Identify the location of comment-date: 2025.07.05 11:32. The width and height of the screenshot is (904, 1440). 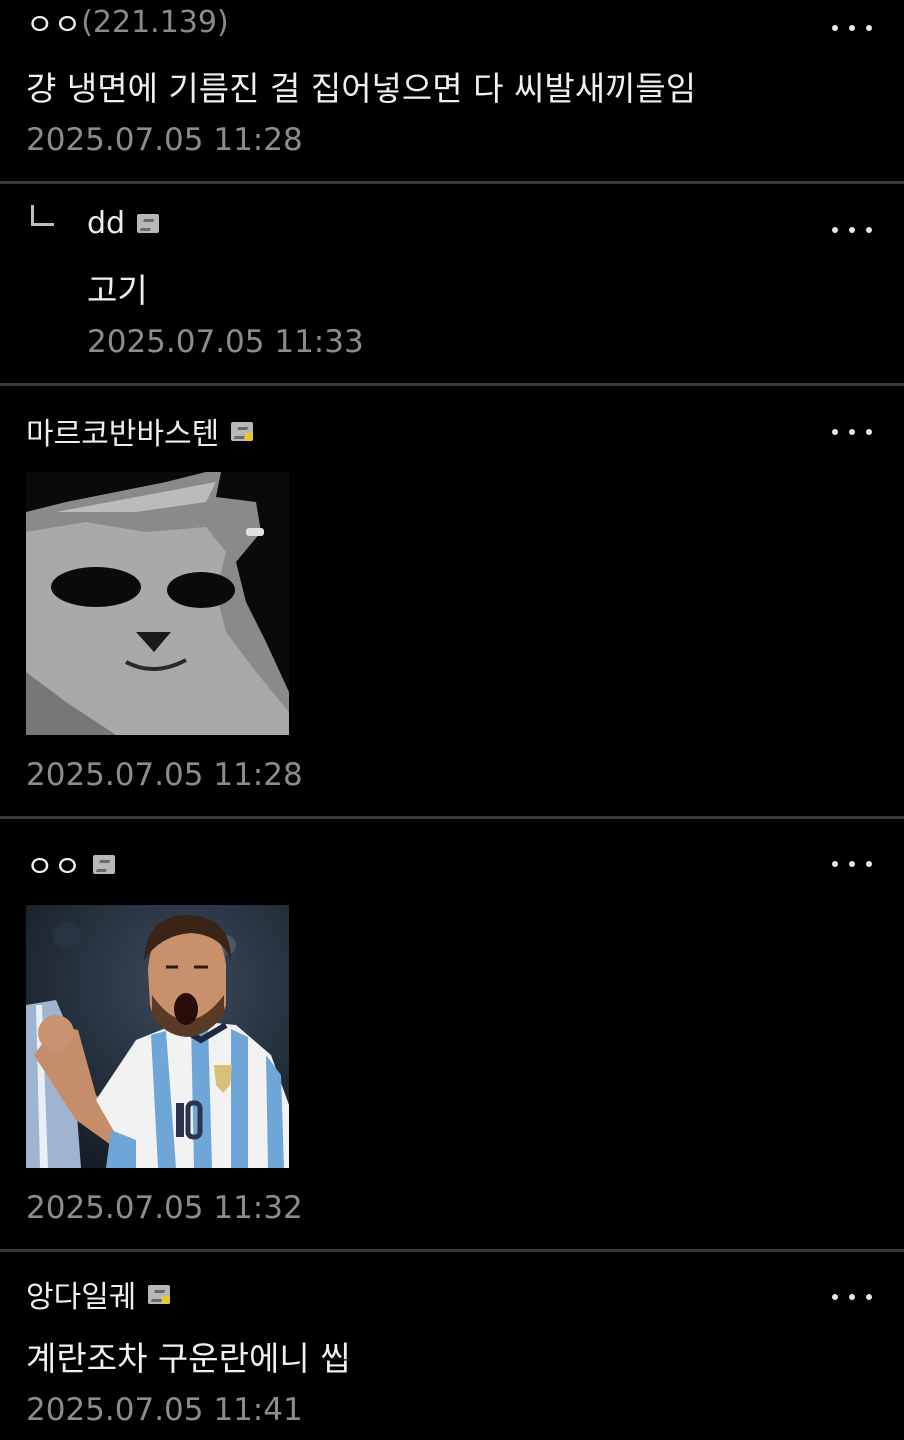
(164, 1208).